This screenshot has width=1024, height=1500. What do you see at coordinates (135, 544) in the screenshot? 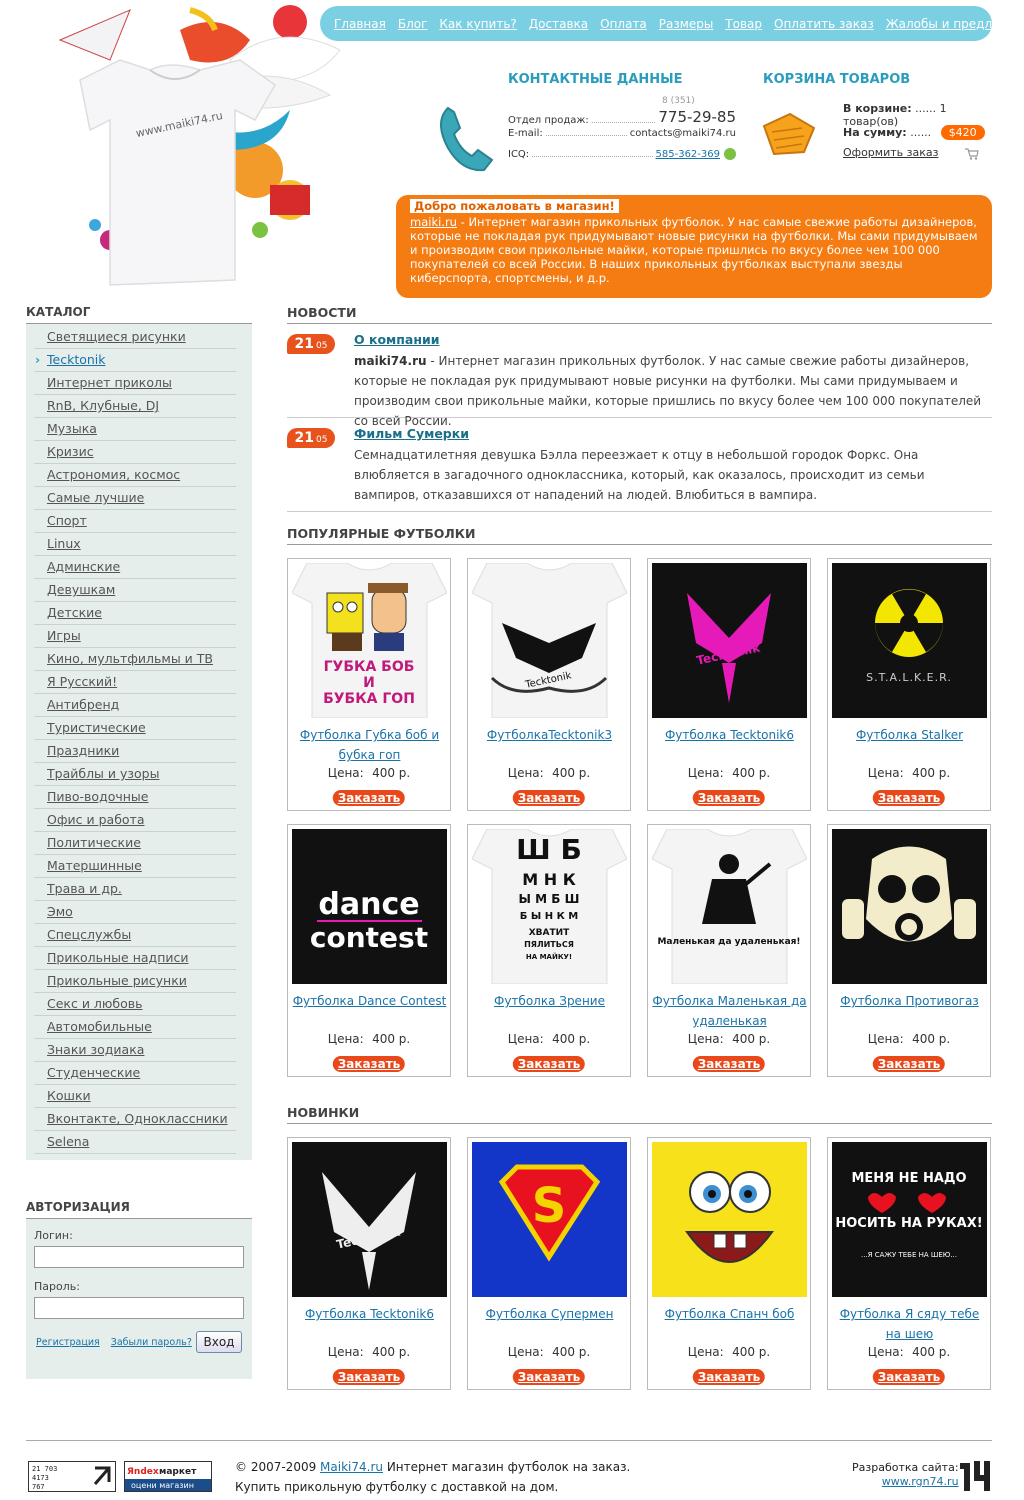
I see `catalog-item: Linux` at bounding box center [135, 544].